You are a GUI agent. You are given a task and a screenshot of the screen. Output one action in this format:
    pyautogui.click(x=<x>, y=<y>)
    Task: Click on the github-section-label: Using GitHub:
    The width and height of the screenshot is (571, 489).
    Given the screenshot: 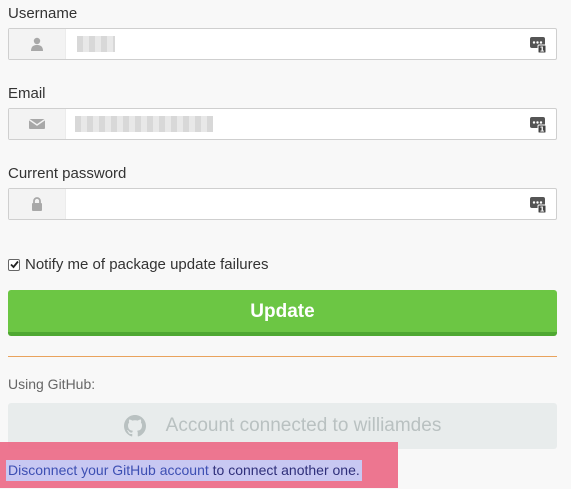 What is the action you would take?
    pyautogui.click(x=52, y=384)
    